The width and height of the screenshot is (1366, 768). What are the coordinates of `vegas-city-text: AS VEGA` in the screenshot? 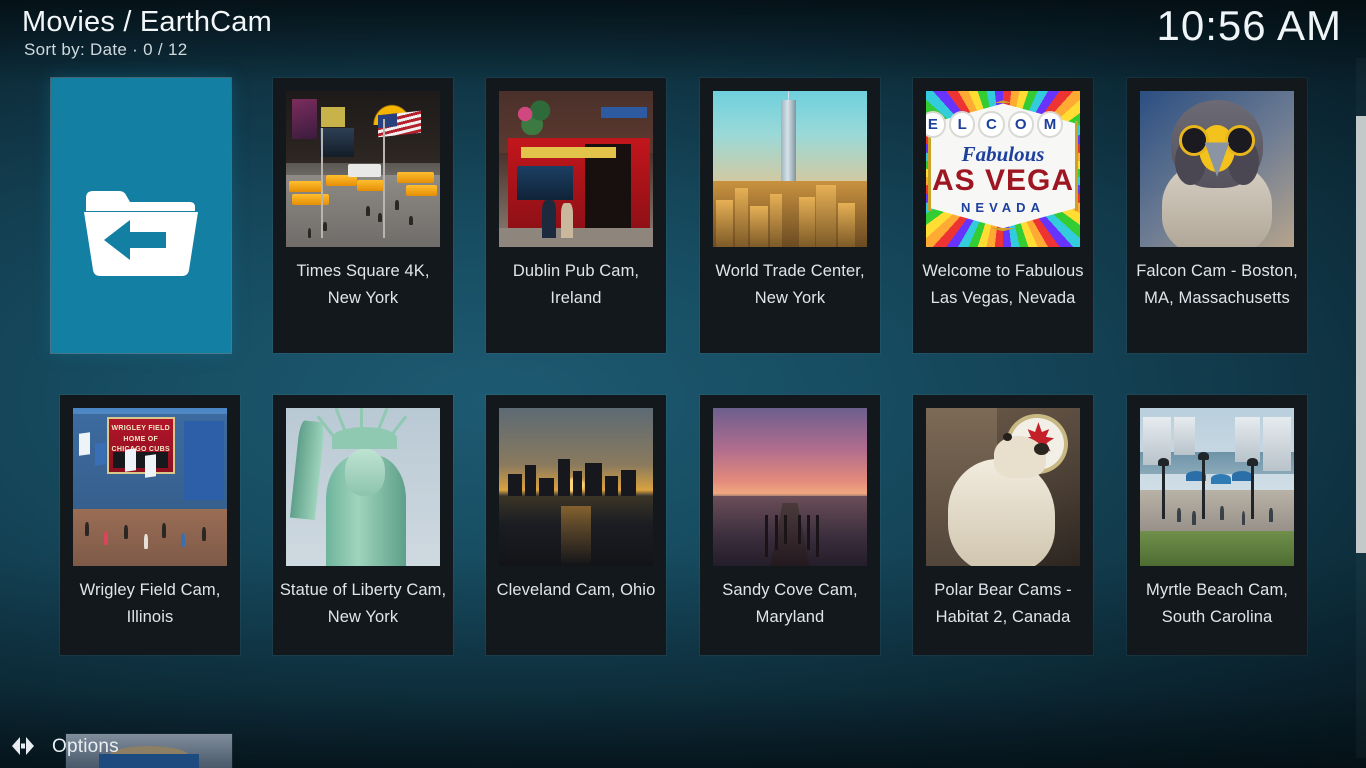 It's located at (1003, 181).